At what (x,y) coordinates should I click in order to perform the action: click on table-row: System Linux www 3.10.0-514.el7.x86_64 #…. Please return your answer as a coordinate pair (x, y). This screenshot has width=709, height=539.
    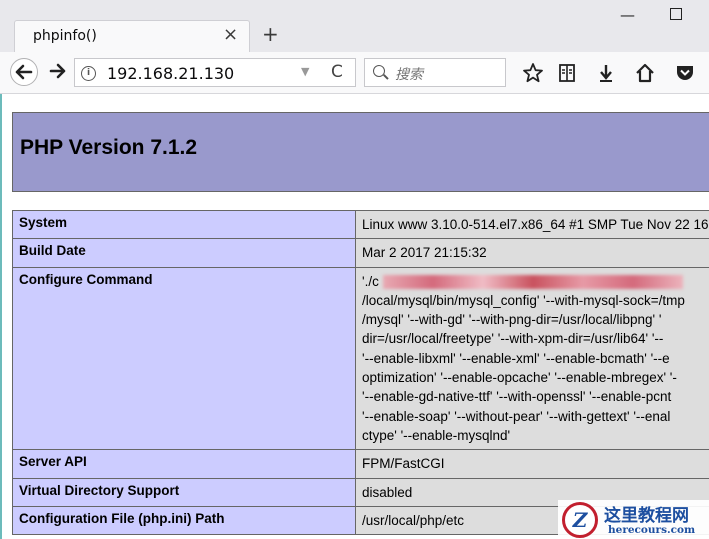
    Looking at the image, I should click on (360, 224).